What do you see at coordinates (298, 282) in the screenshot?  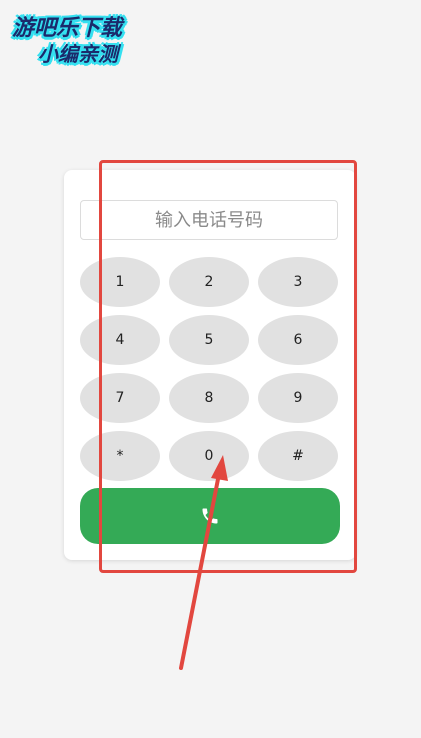 I see `key-3: 3` at bounding box center [298, 282].